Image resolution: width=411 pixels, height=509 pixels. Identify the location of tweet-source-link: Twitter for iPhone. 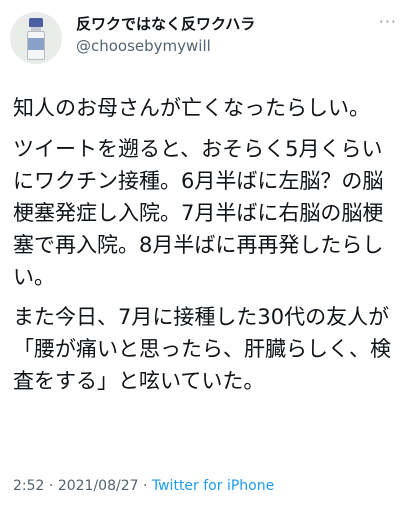
(213, 486).